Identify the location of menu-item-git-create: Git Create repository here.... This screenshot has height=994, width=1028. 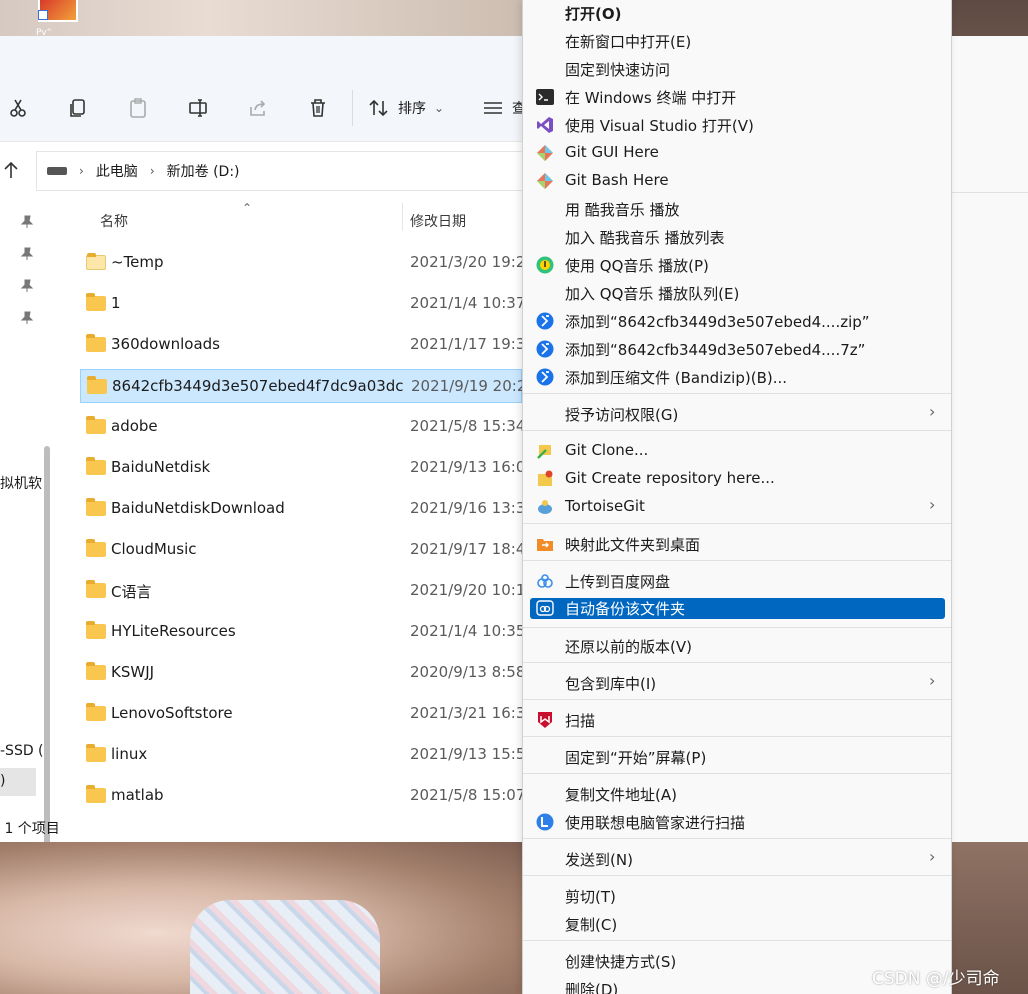
(737, 479).